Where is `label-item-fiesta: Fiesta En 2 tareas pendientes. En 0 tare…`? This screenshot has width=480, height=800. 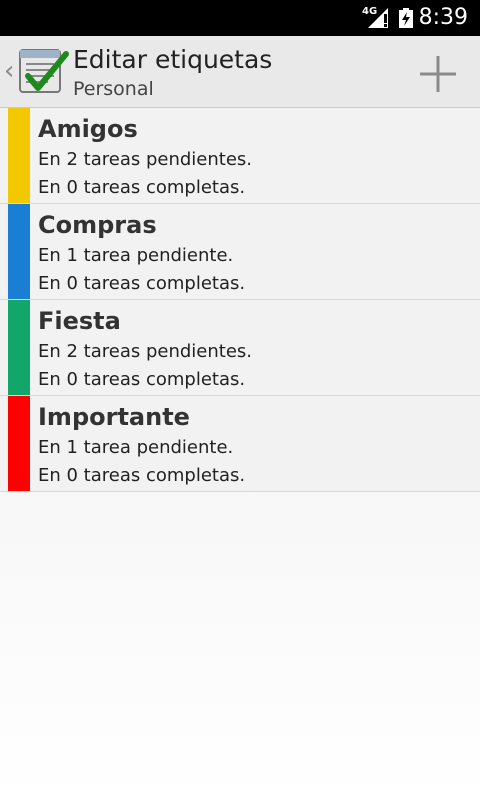 label-item-fiesta: Fiesta En 2 tareas pendientes. En 0 tare… is located at coordinates (240, 348).